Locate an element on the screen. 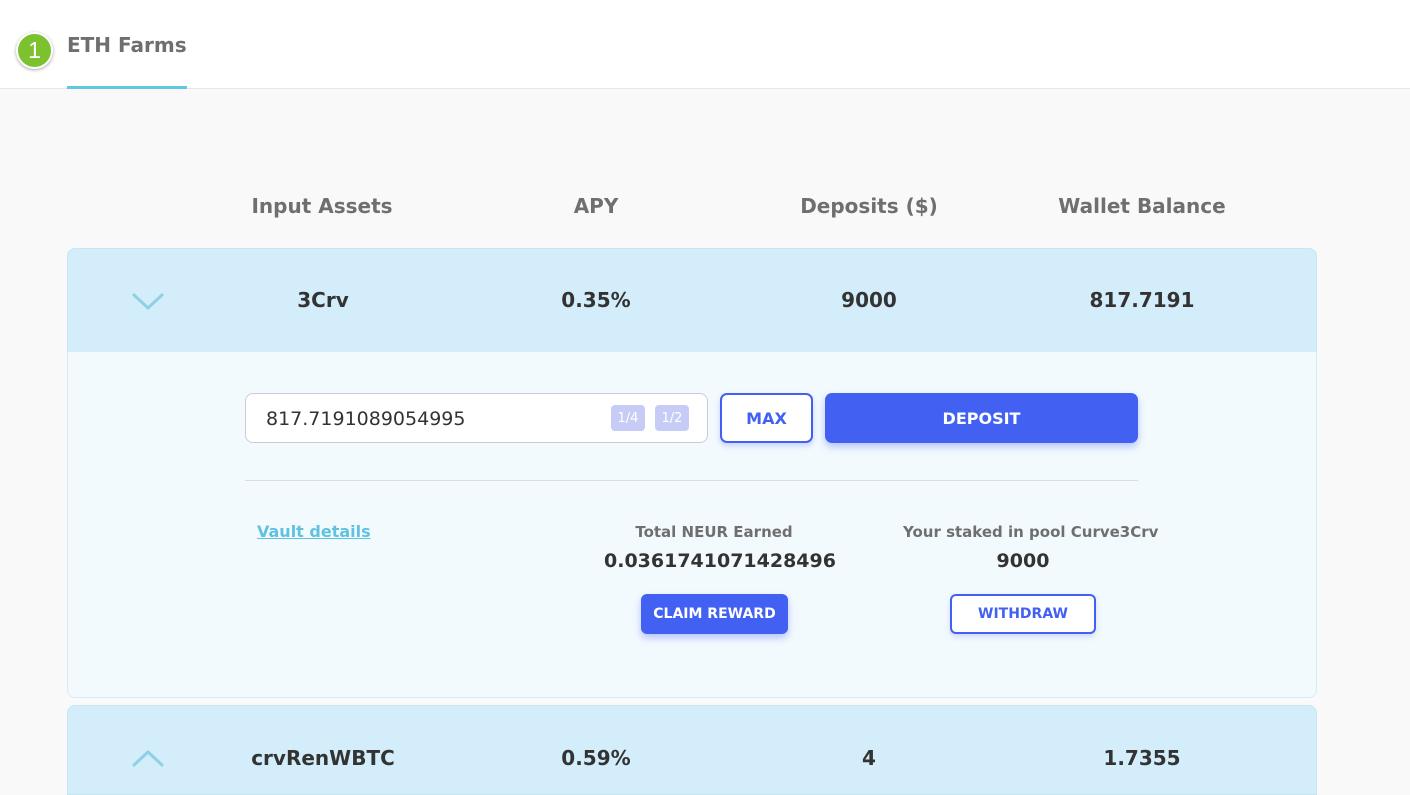 The height and width of the screenshot is (795, 1410). staked-value: 9000 is located at coordinates (1023, 561).